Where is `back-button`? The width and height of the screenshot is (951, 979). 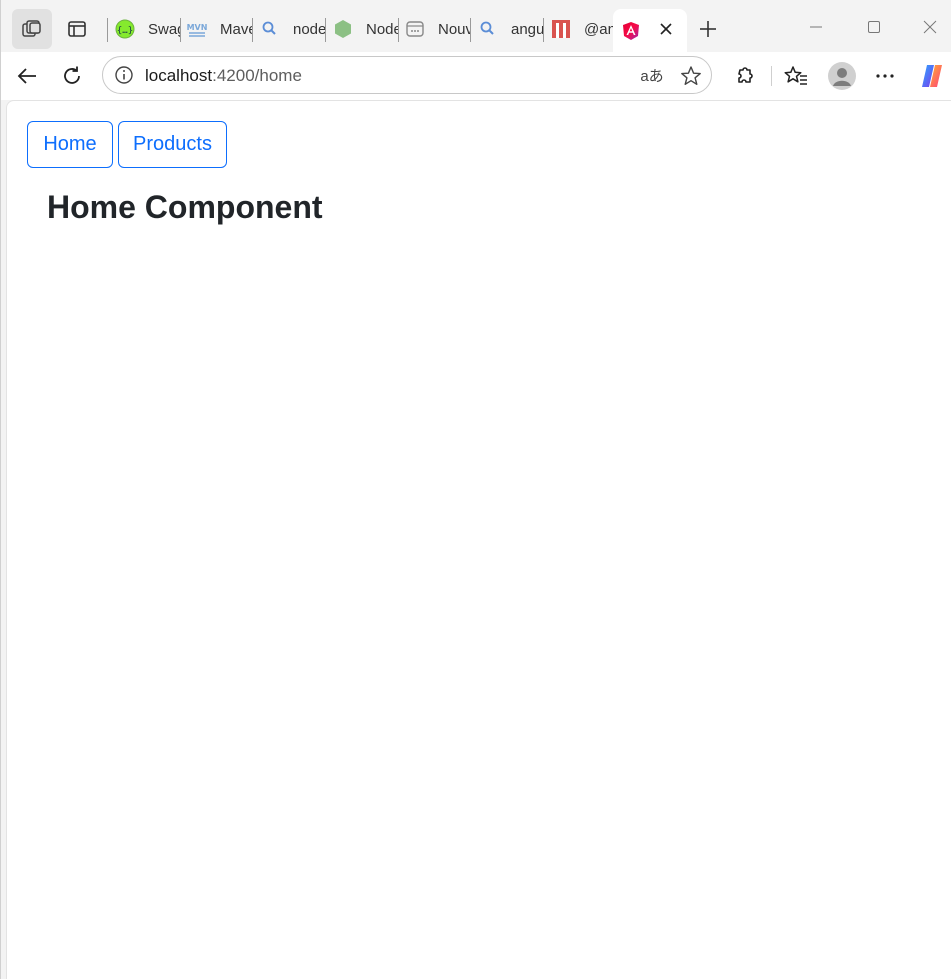 back-button is located at coordinates (27, 76).